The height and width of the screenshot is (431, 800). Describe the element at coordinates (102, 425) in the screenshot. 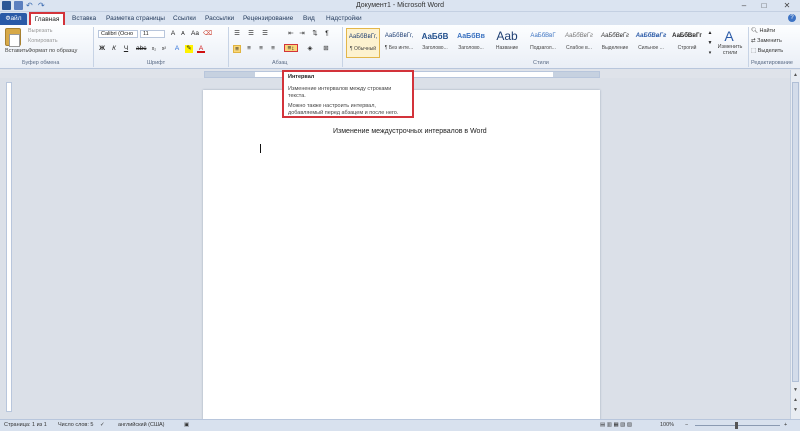

I see `proofing-icon: ✓` at that location.